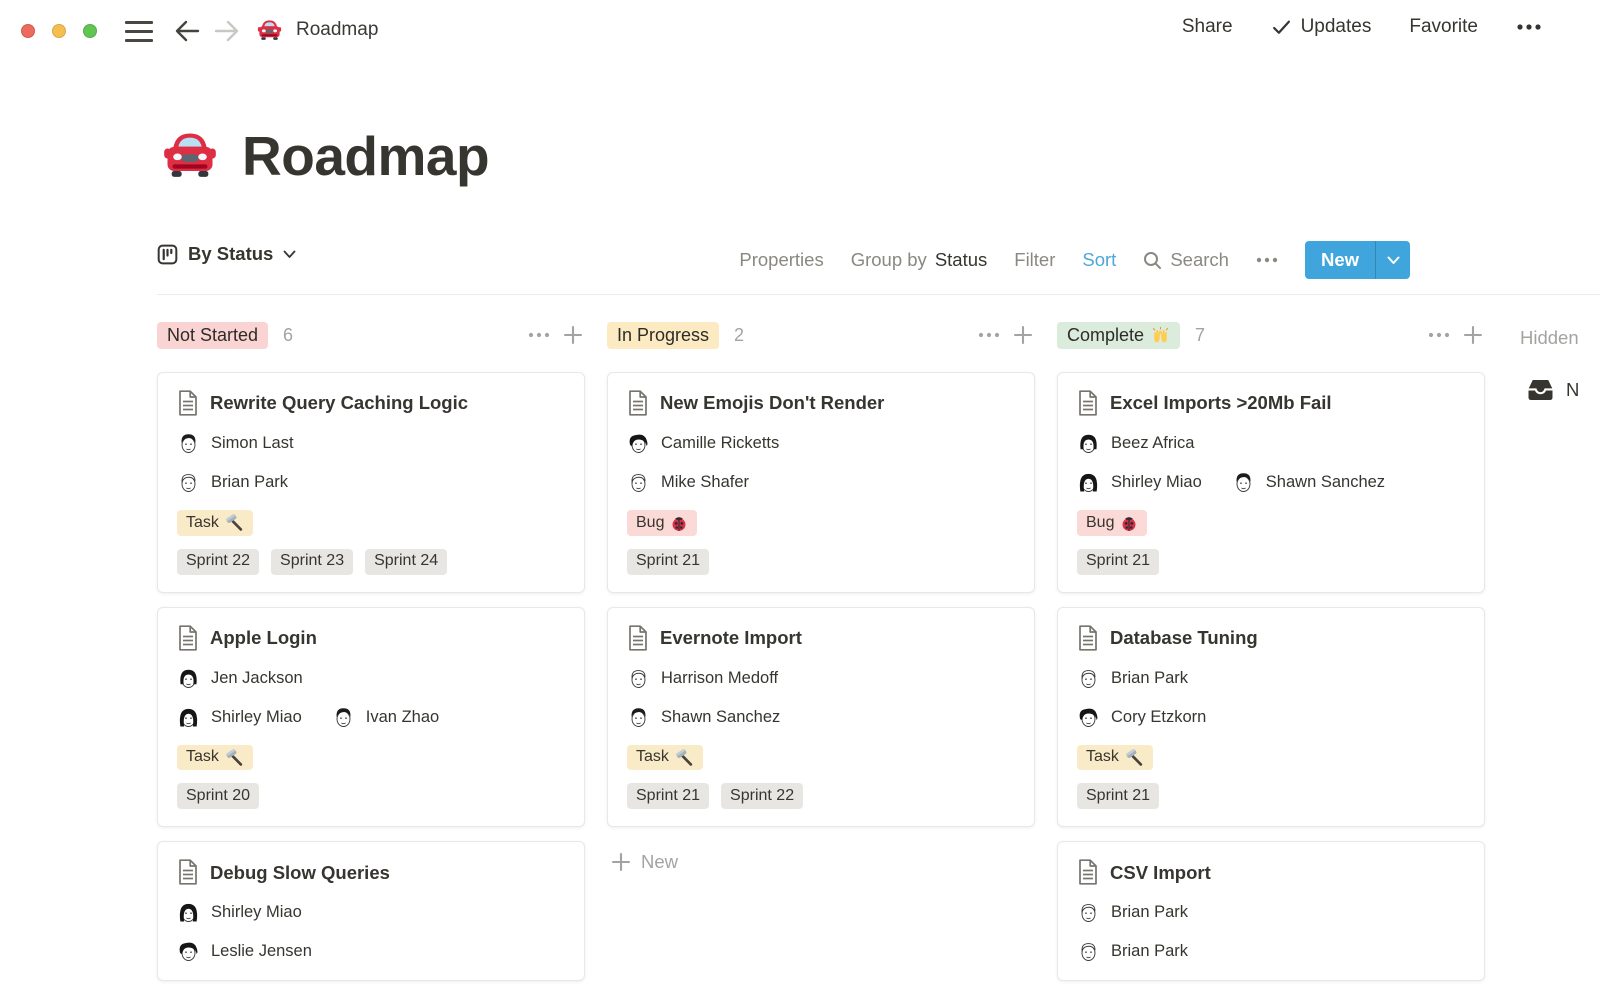 The height and width of the screenshot is (1000, 1600). Describe the element at coordinates (244, 951) in the screenshot. I see `person-leslie-jensen: Leslie Jensen` at that location.